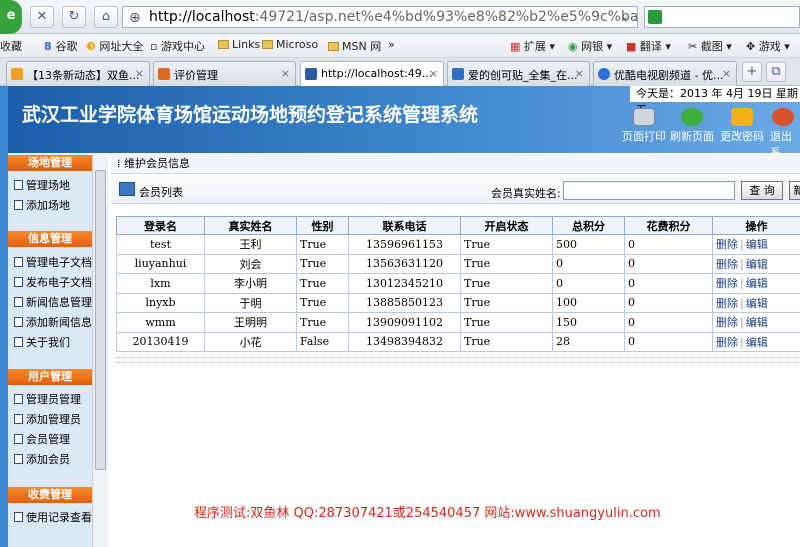 Image resolution: width=800 pixels, height=547 pixels. What do you see at coordinates (135, 18) in the screenshot?
I see `shield-icon: ⊕` at bounding box center [135, 18].